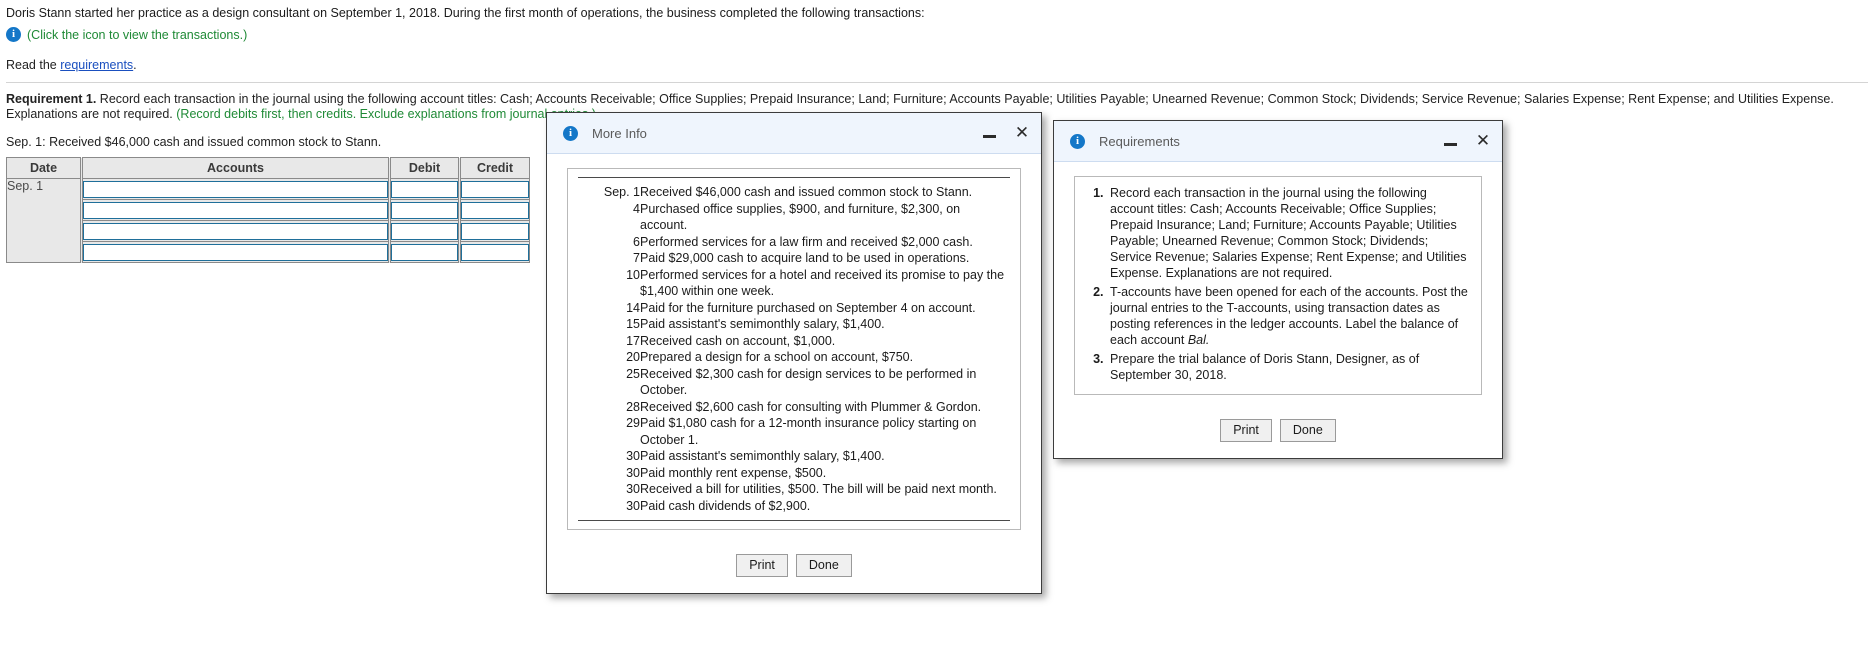  I want to click on requirements-window-controls: ✕, so click(1467, 141).